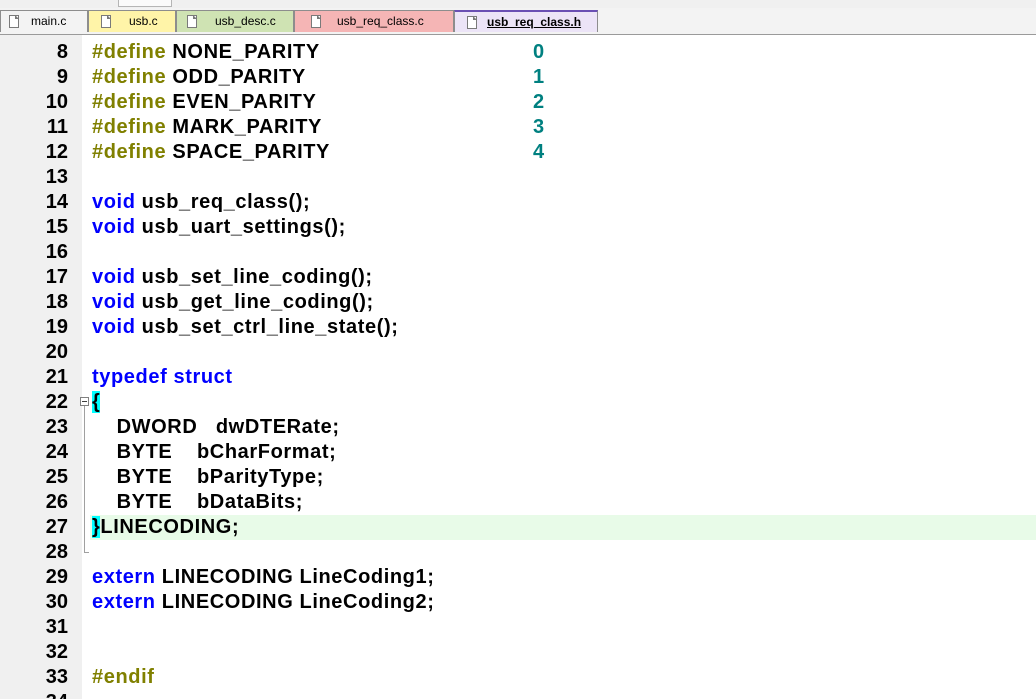 The height and width of the screenshot is (699, 1036). I want to click on code-line: 18 void usb_get_line_coding();, so click(518, 302).